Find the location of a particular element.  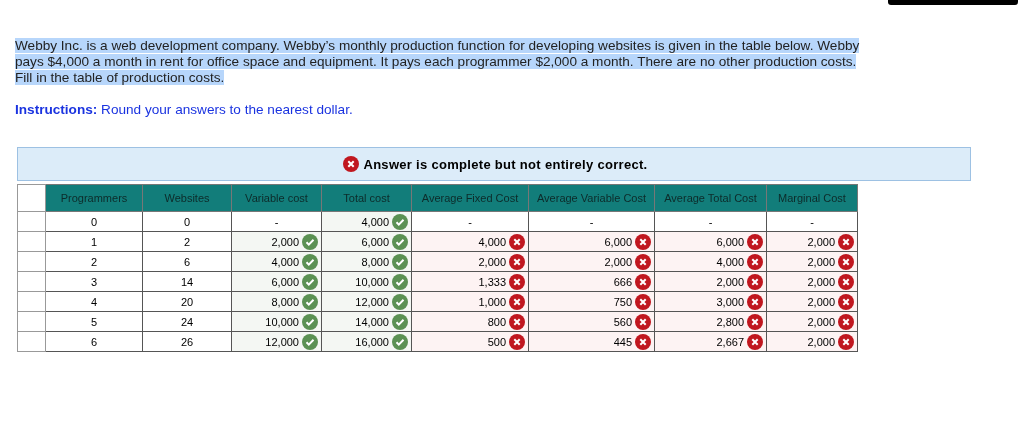

column-header: Average Total Cost is located at coordinates (710, 198).